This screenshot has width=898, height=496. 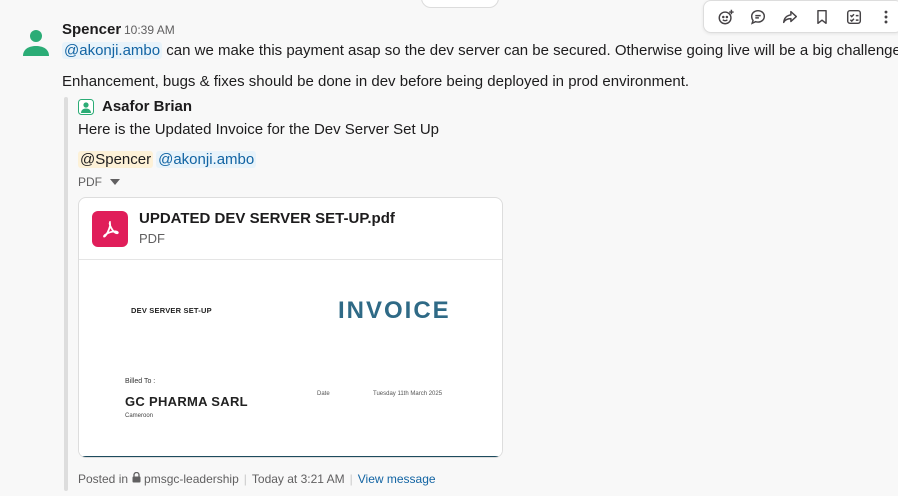 I want to click on preview-setup-title: DEV SERVER SET-UP, so click(x=171, y=310).